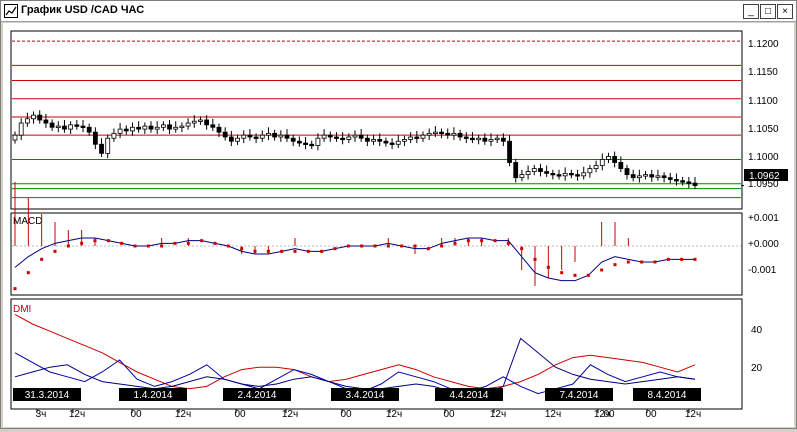 The width and height of the screenshot is (797, 432). What do you see at coordinates (27, 221) in the screenshot?
I see `macd-label: MACD` at bounding box center [27, 221].